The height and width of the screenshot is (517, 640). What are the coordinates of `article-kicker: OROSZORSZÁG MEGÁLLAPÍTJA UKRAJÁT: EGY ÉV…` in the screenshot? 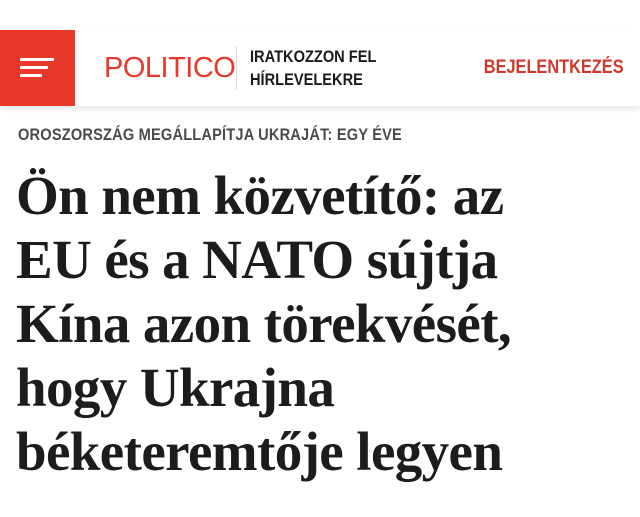 It's located at (210, 135).